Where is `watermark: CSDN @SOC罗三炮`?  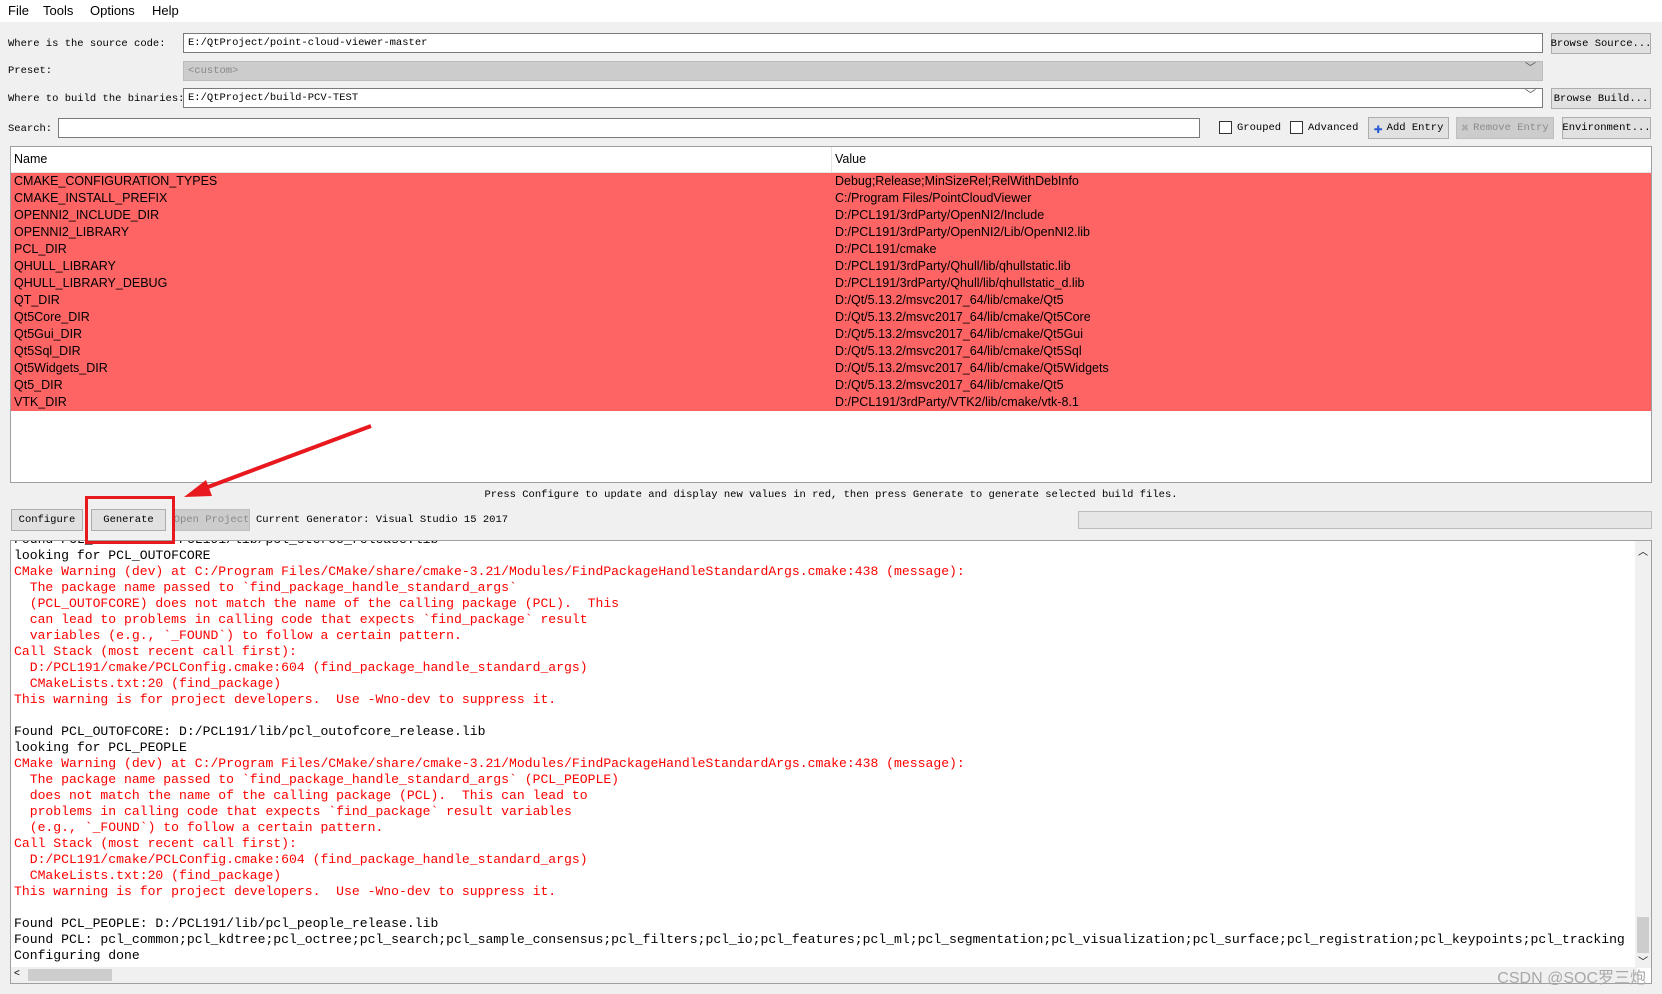 watermark: CSDN @SOC罗三炮 is located at coordinates (1571, 978).